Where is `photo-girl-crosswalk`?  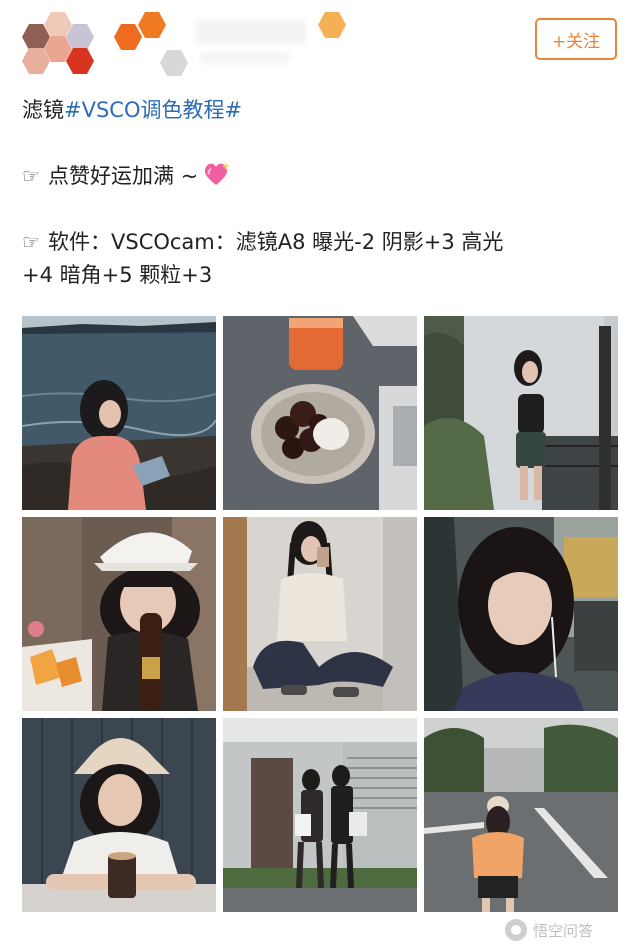 photo-girl-crosswalk is located at coordinates (521, 815).